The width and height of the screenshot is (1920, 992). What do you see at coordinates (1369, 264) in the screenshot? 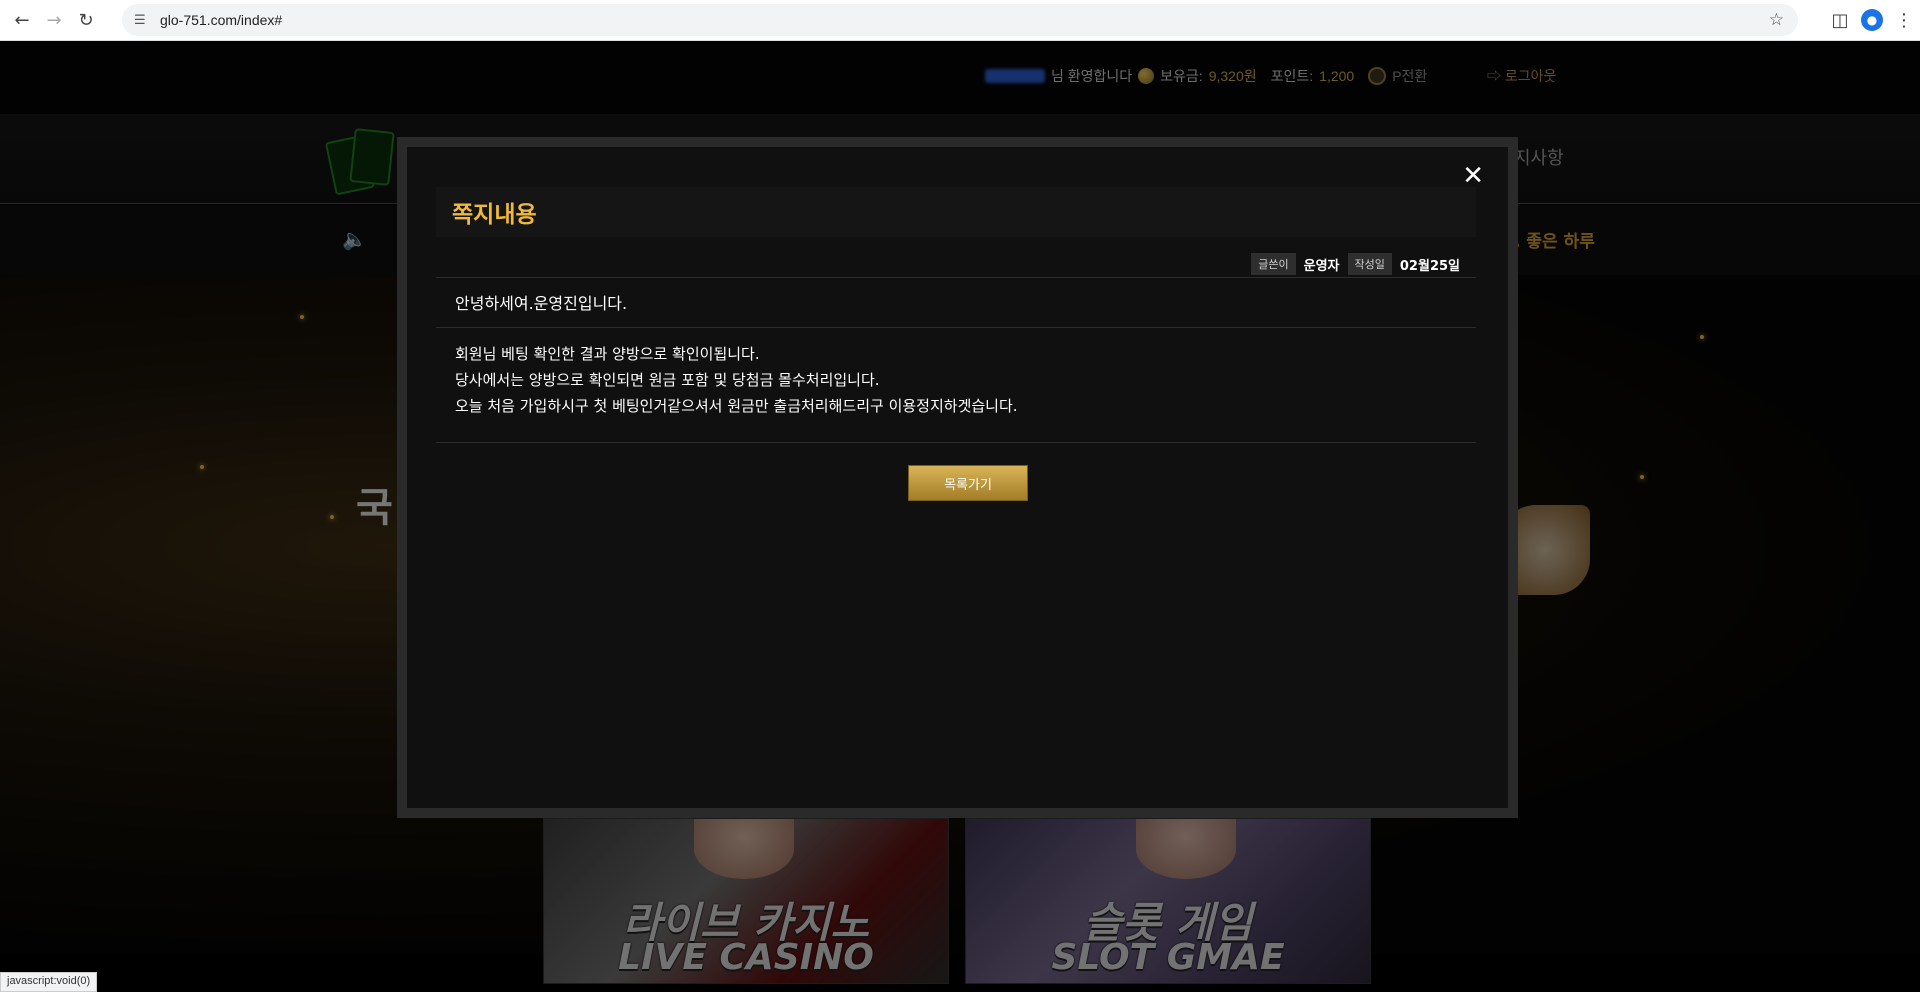
I see `date-label: 작성일` at bounding box center [1369, 264].